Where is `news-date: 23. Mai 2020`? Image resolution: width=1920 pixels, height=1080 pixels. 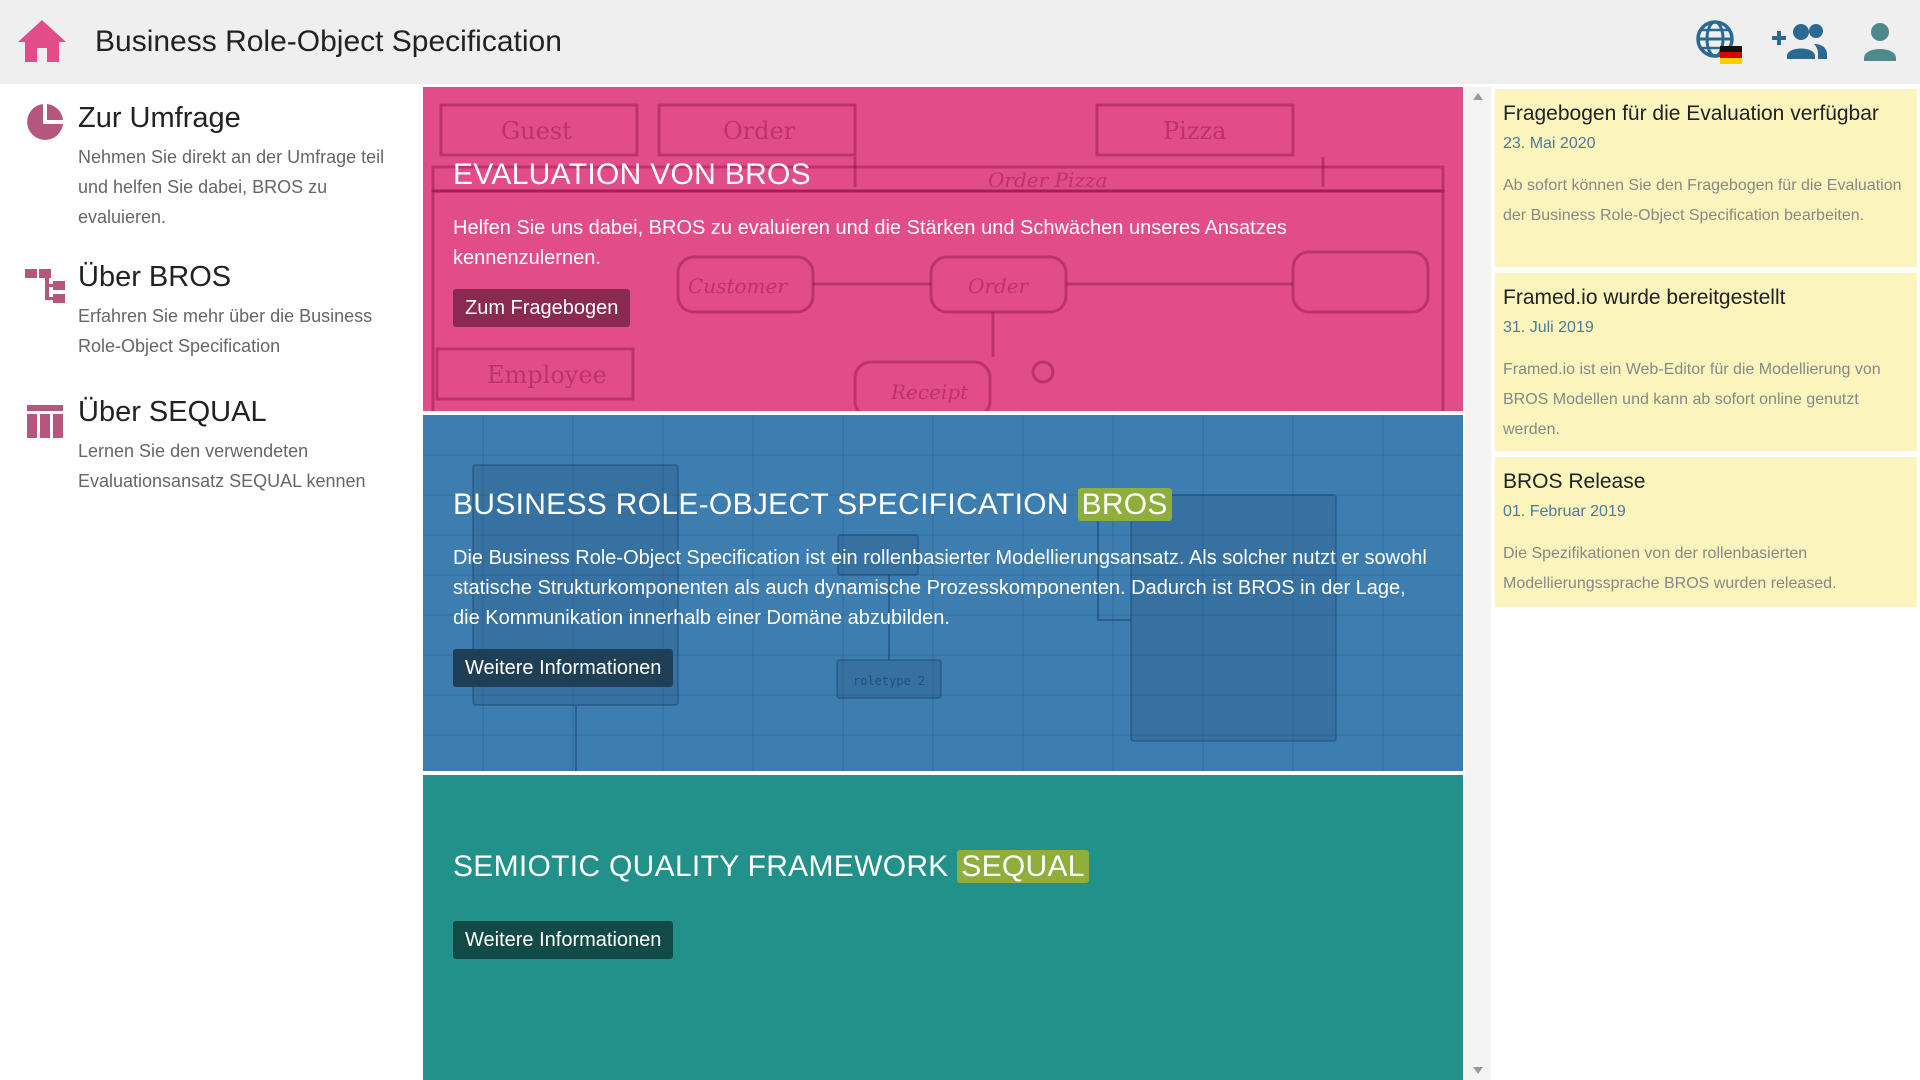 news-date: 23. Mai 2020 is located at coordinates (1549, 143).